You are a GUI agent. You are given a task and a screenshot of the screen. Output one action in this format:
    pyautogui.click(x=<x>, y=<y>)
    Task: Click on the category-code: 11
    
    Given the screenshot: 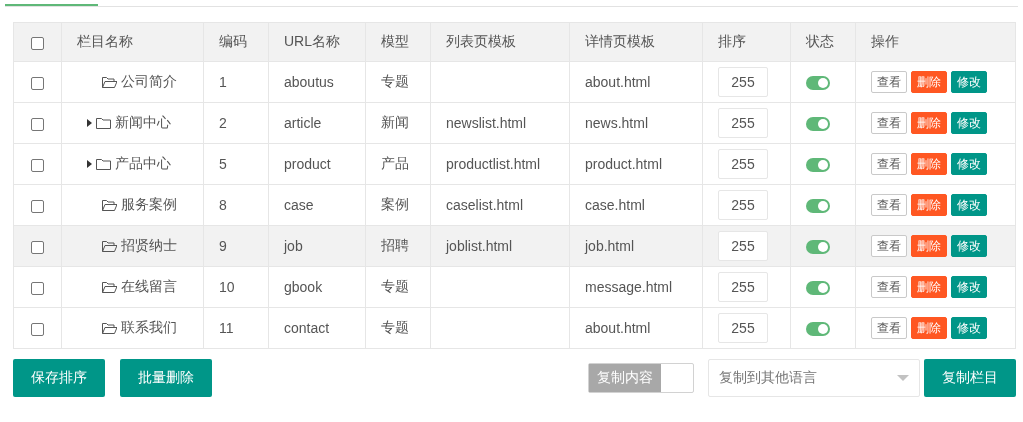 What is the action you would take?
    pyautogui.click(x=226, y=328)
    